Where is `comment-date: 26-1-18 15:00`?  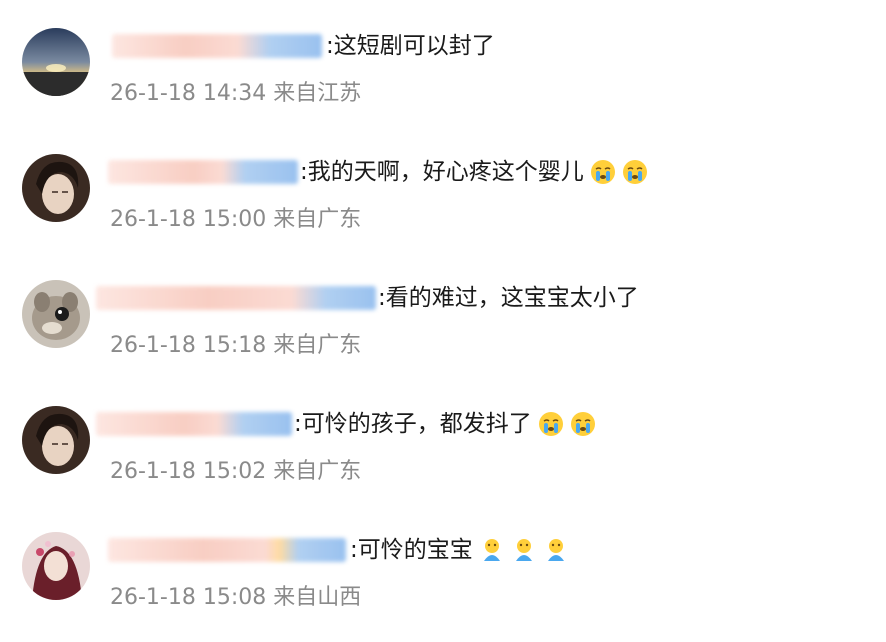
comment-date: 26-1-18 15:00 is located at coordinates (188, 219).